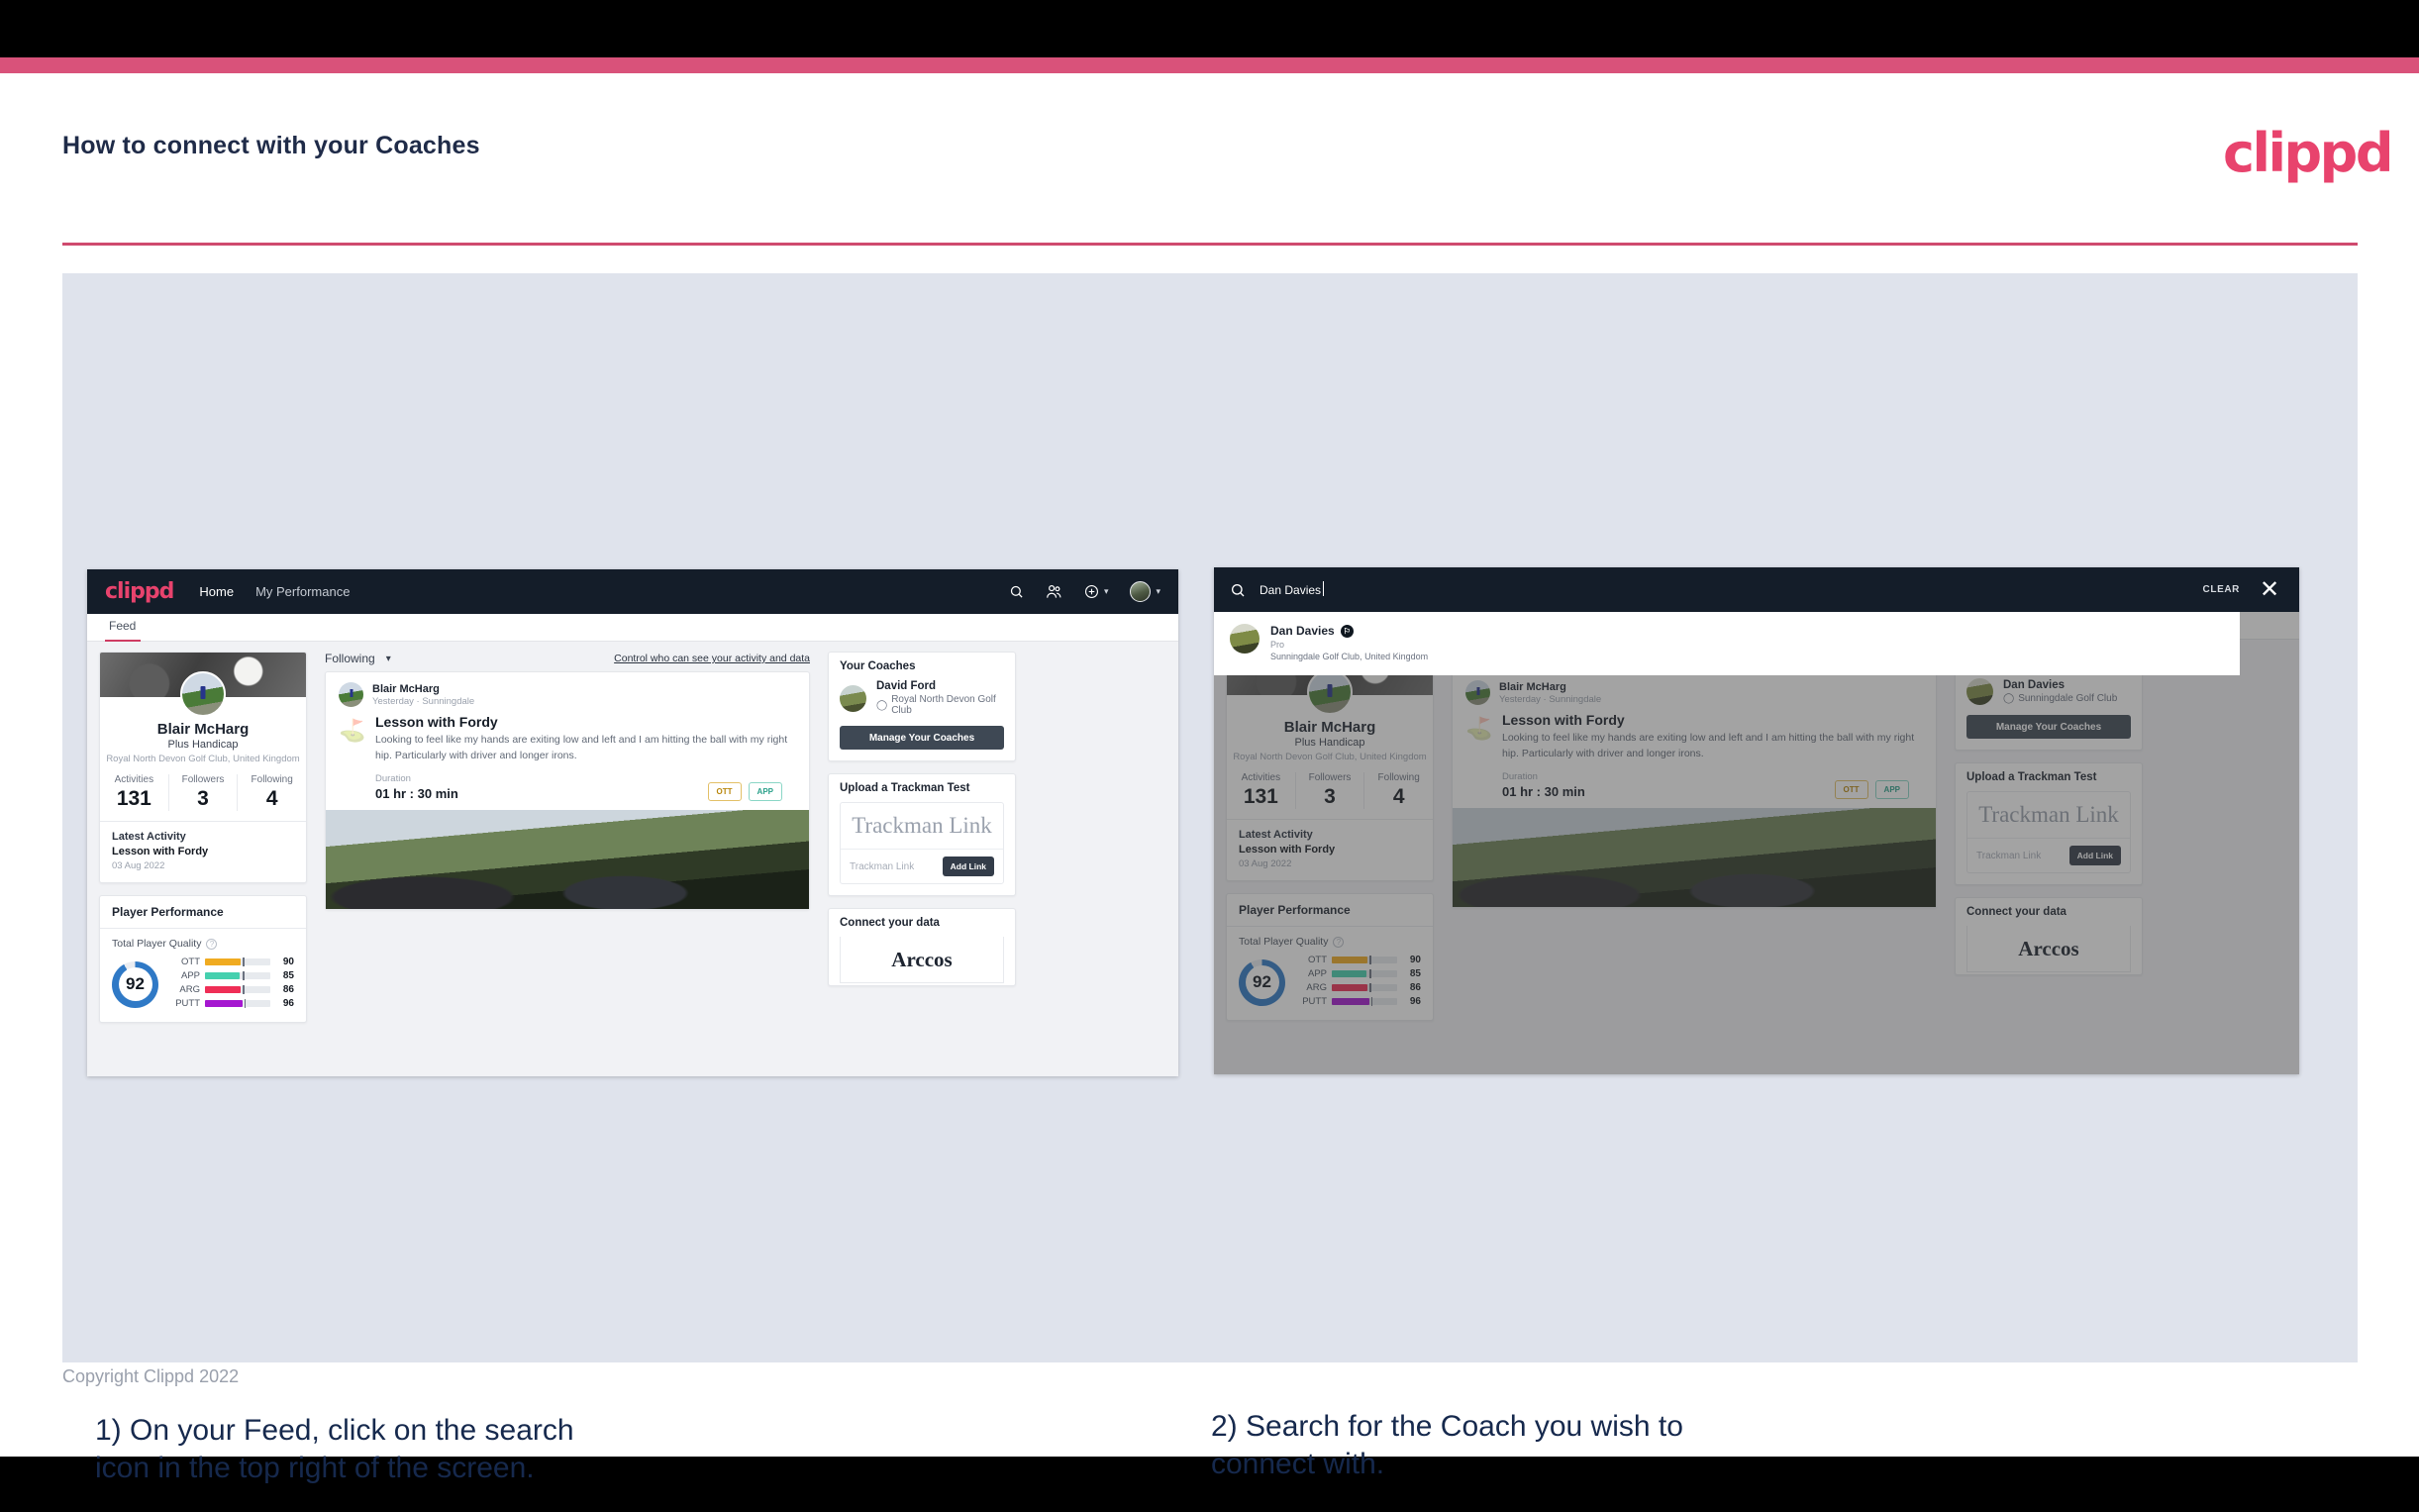 This screenshot has width=2419, height=1512. Describe the element at coordinates (1245, 639) in the screenshot. I see `suggestion-avatar` at that location.